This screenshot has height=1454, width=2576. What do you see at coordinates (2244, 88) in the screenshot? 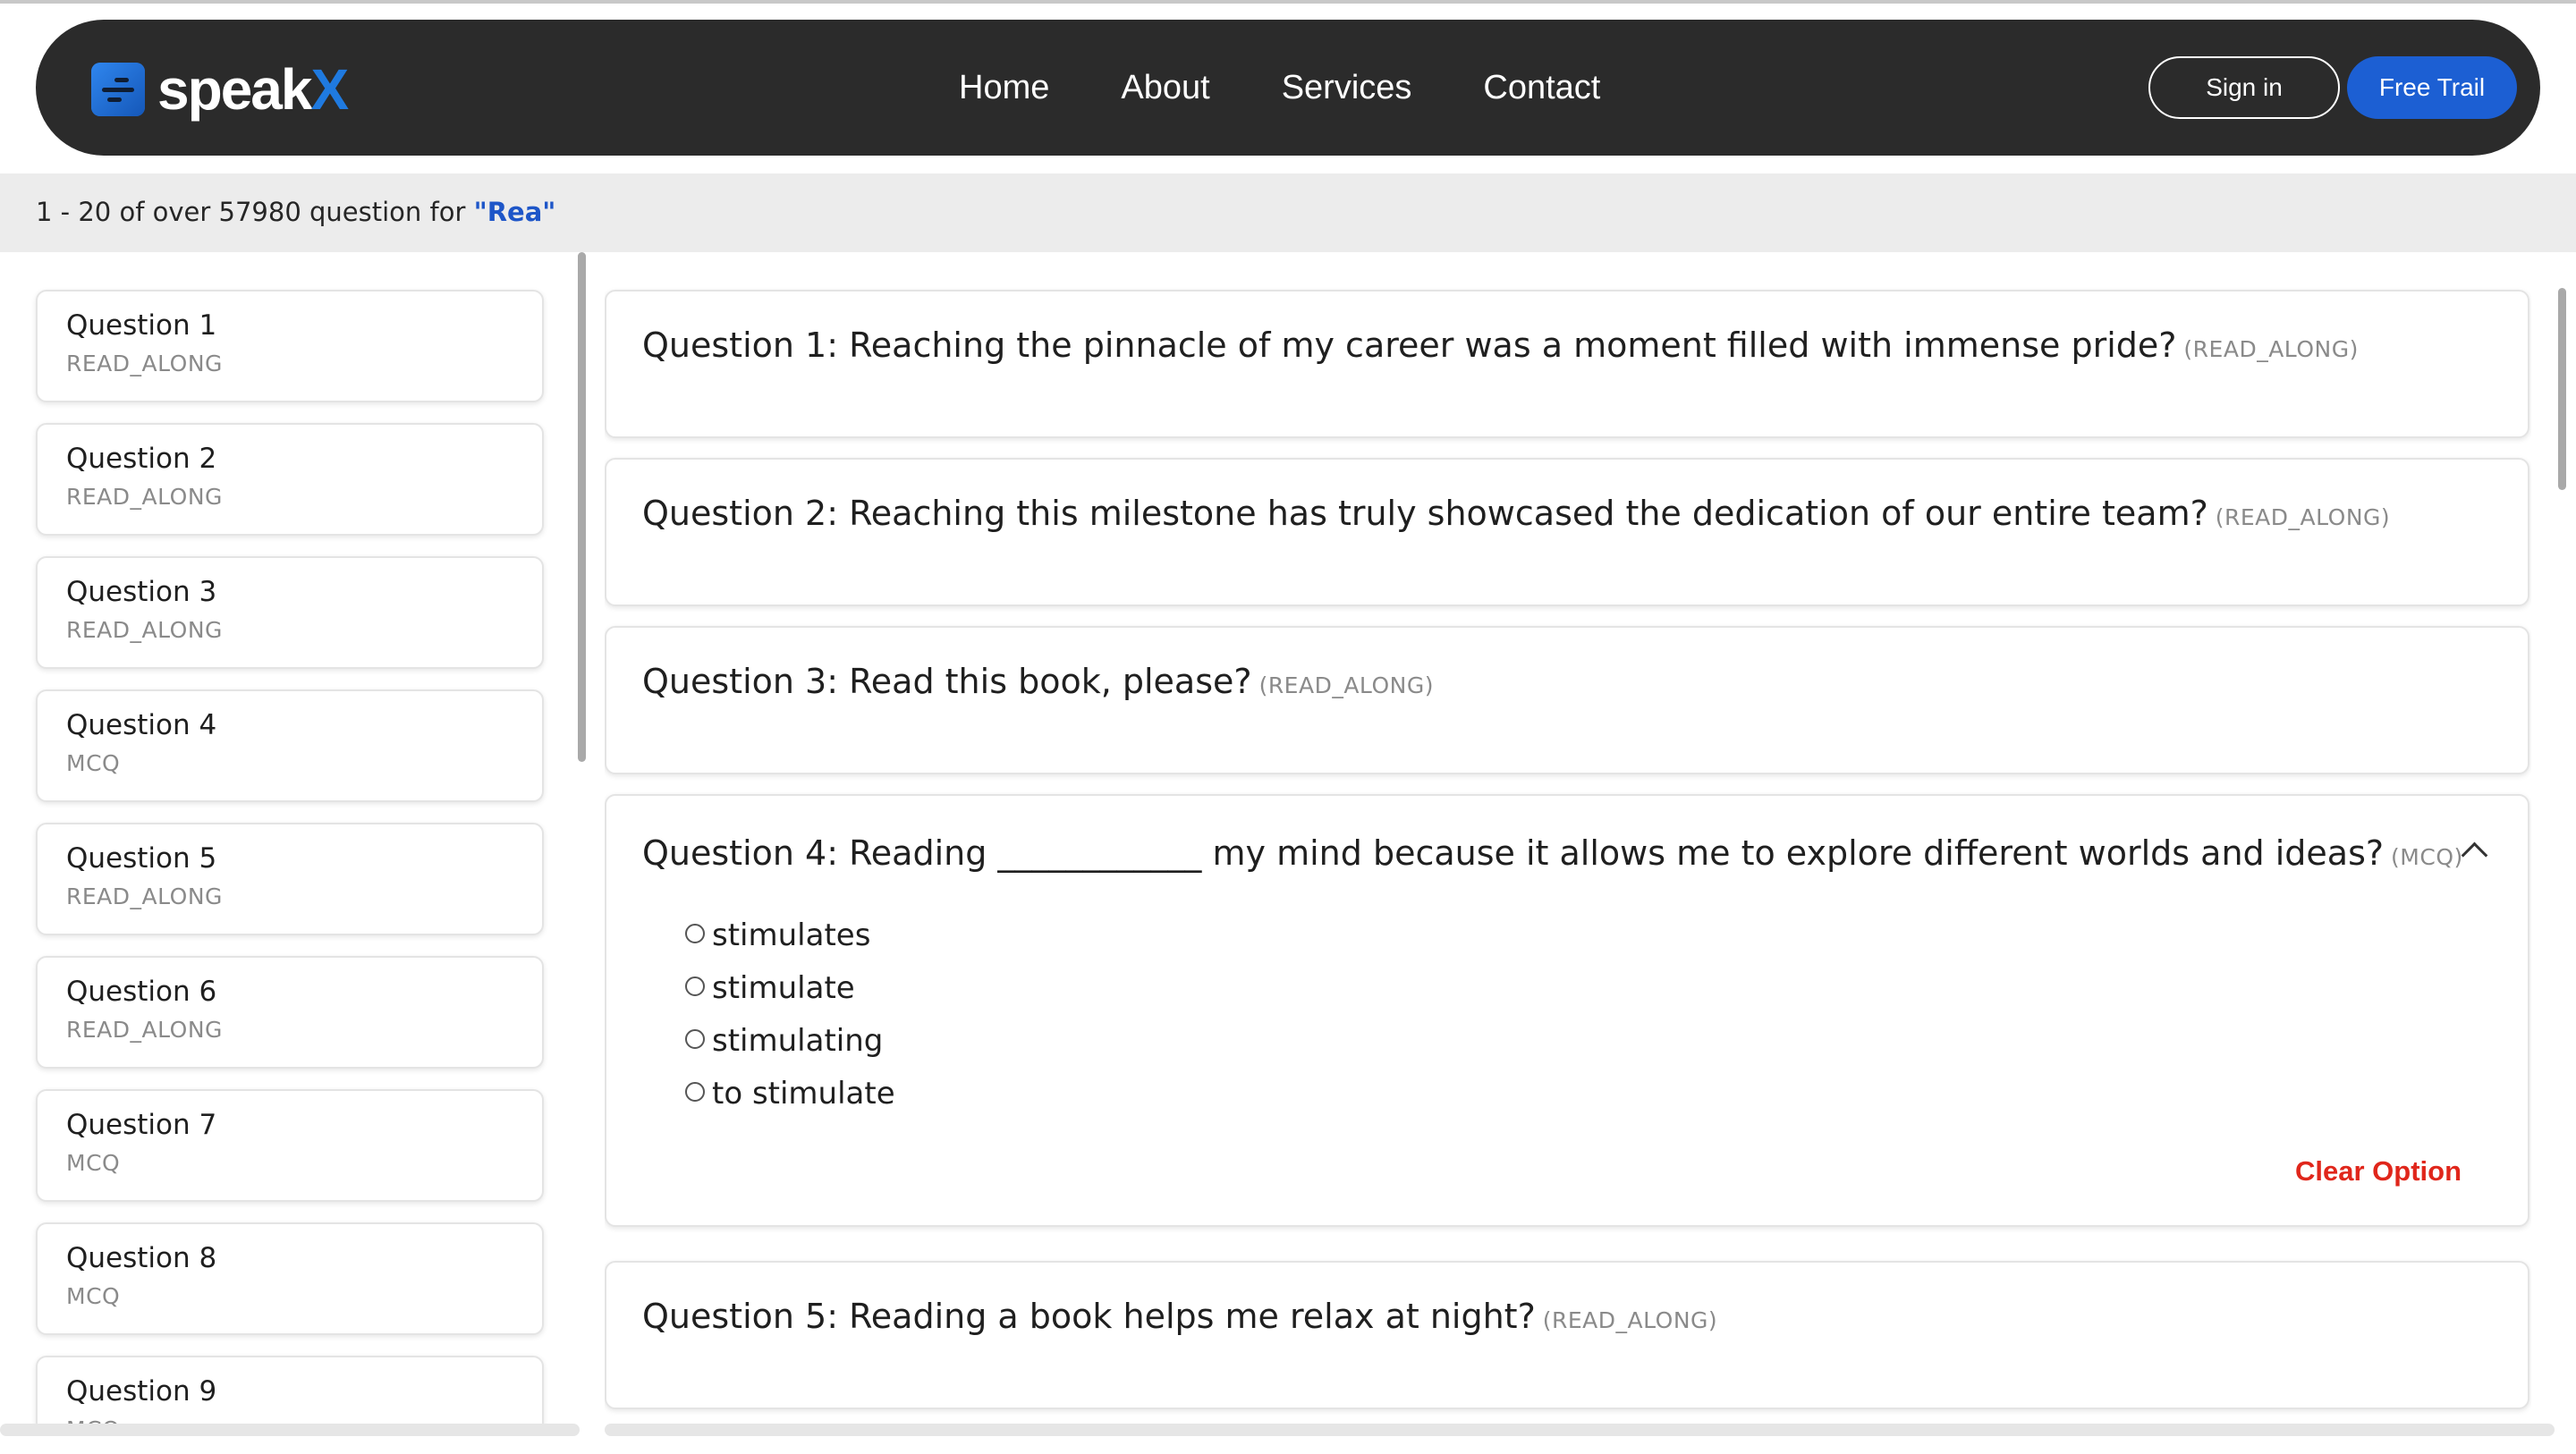
I see `signin-button: Sign in` at bounding box center [2244, 88].